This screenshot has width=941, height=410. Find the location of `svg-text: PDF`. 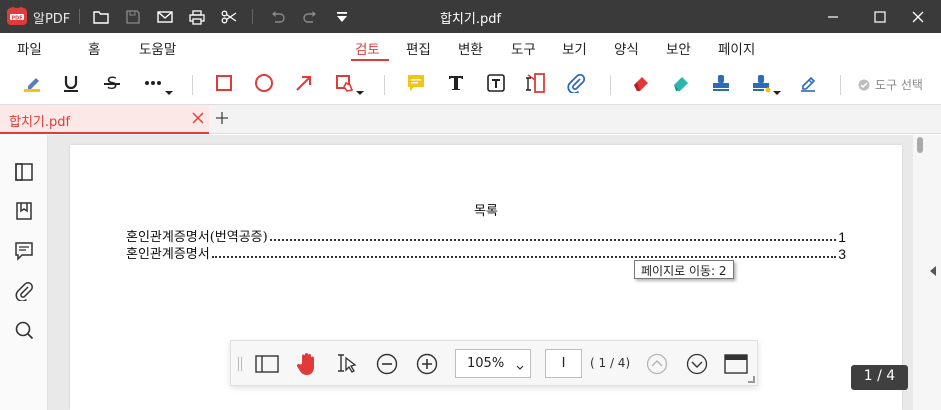

svg-text: PDF is located at coordinates (16, 18).